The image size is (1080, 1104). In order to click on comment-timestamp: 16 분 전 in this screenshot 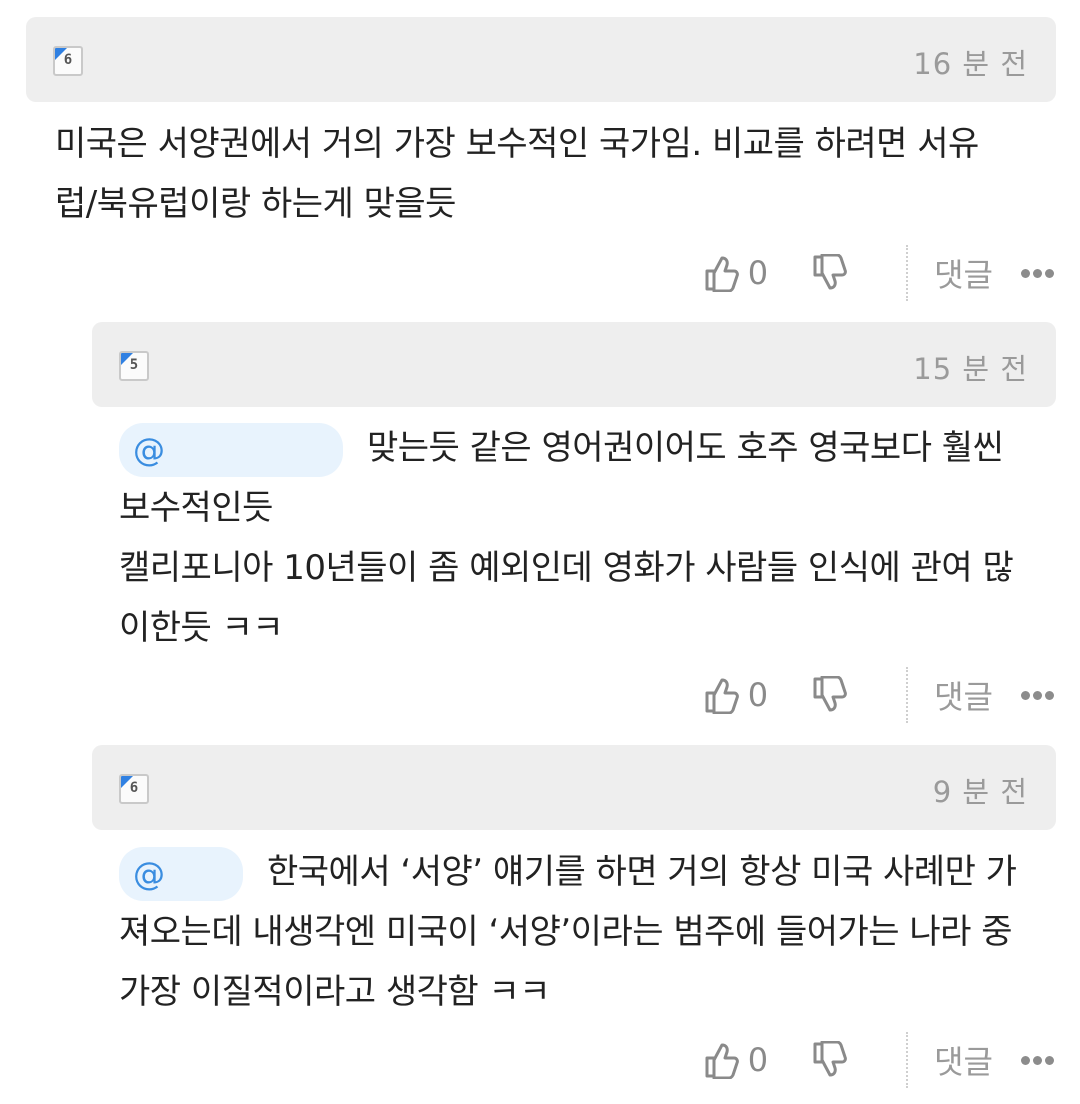, I will do `click(970, 64)`.